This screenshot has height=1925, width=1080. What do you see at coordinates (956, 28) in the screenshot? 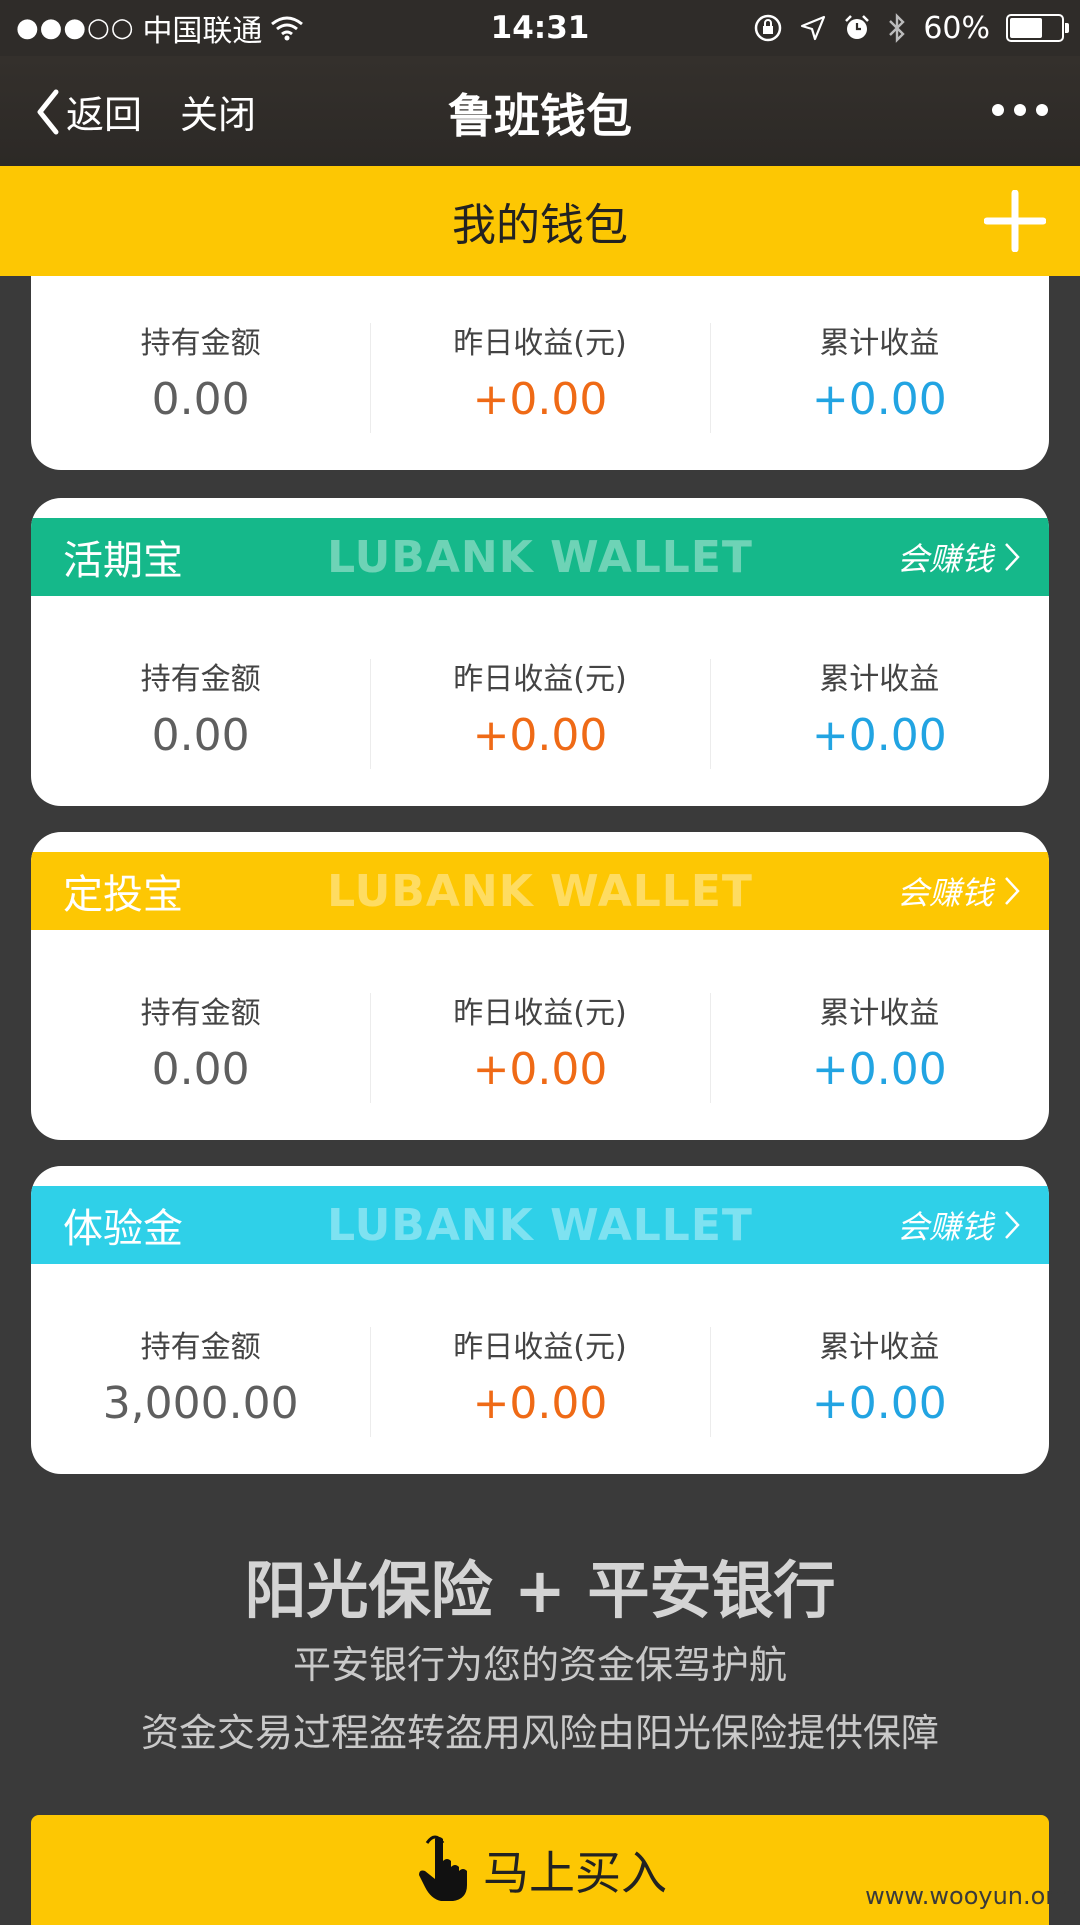
I see `battery-percentage: 60%` at bounding box center [956, 28].